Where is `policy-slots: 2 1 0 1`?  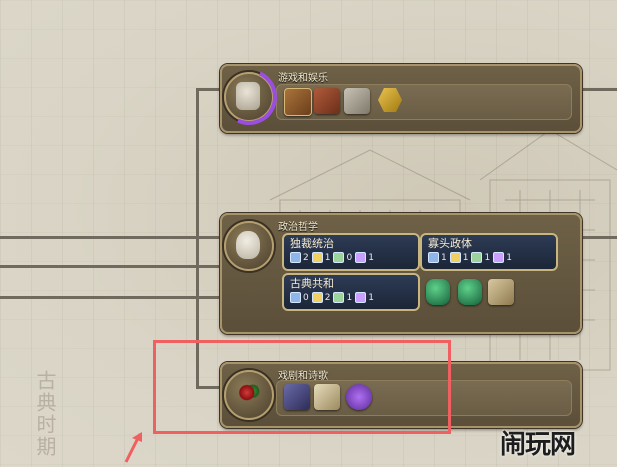
policy-slots: 2 1 0 1 is located at coordinates (332, 257).